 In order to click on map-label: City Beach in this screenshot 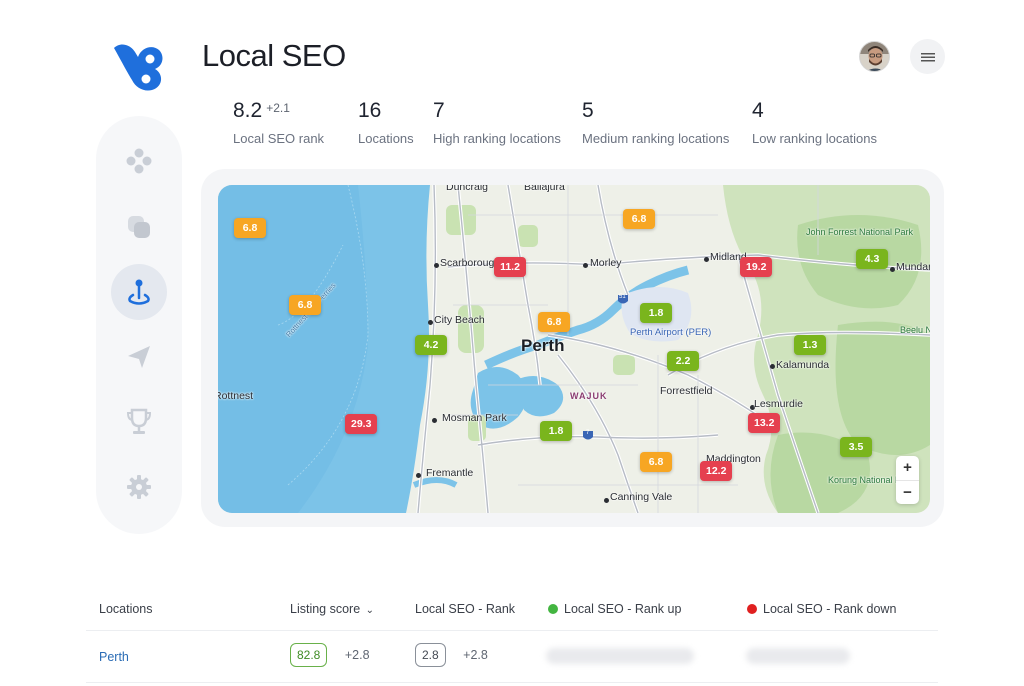, I will do `click(459, 320)`.